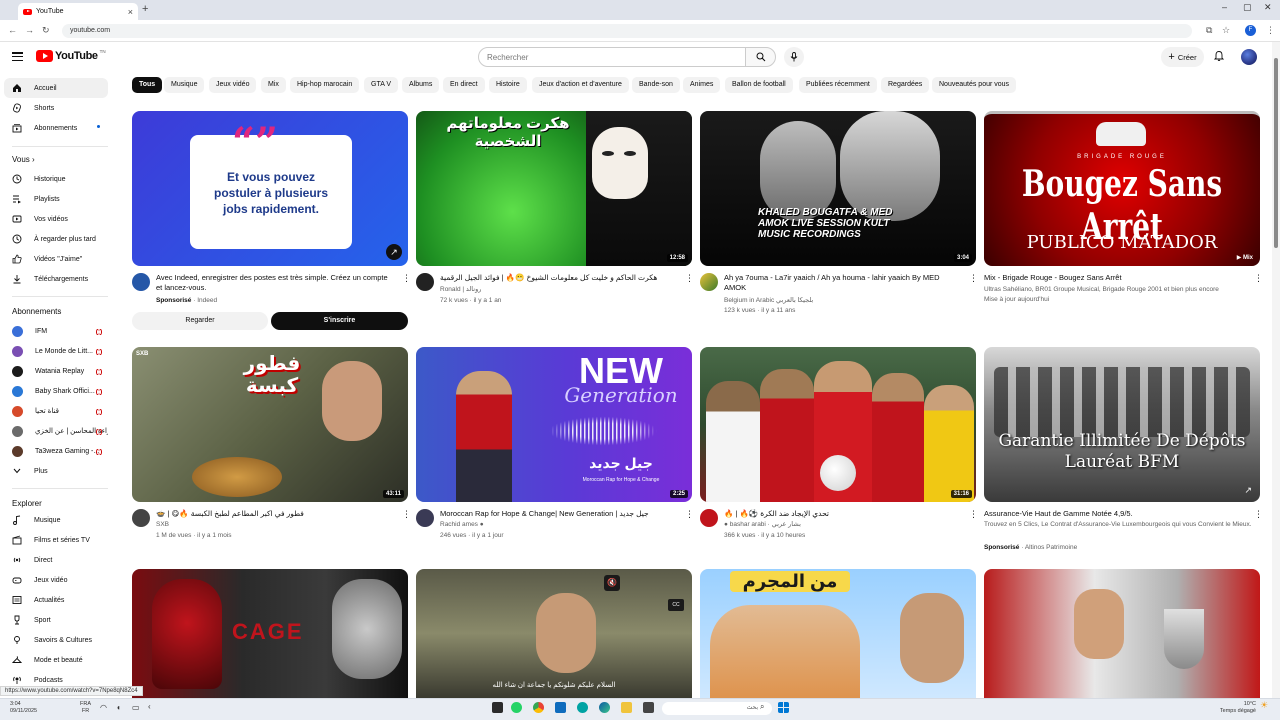  What do you see at coordinates (1219, 56) in the screenshot?
I see `notifications-bell-icon` at bounding box center [1219, 56].